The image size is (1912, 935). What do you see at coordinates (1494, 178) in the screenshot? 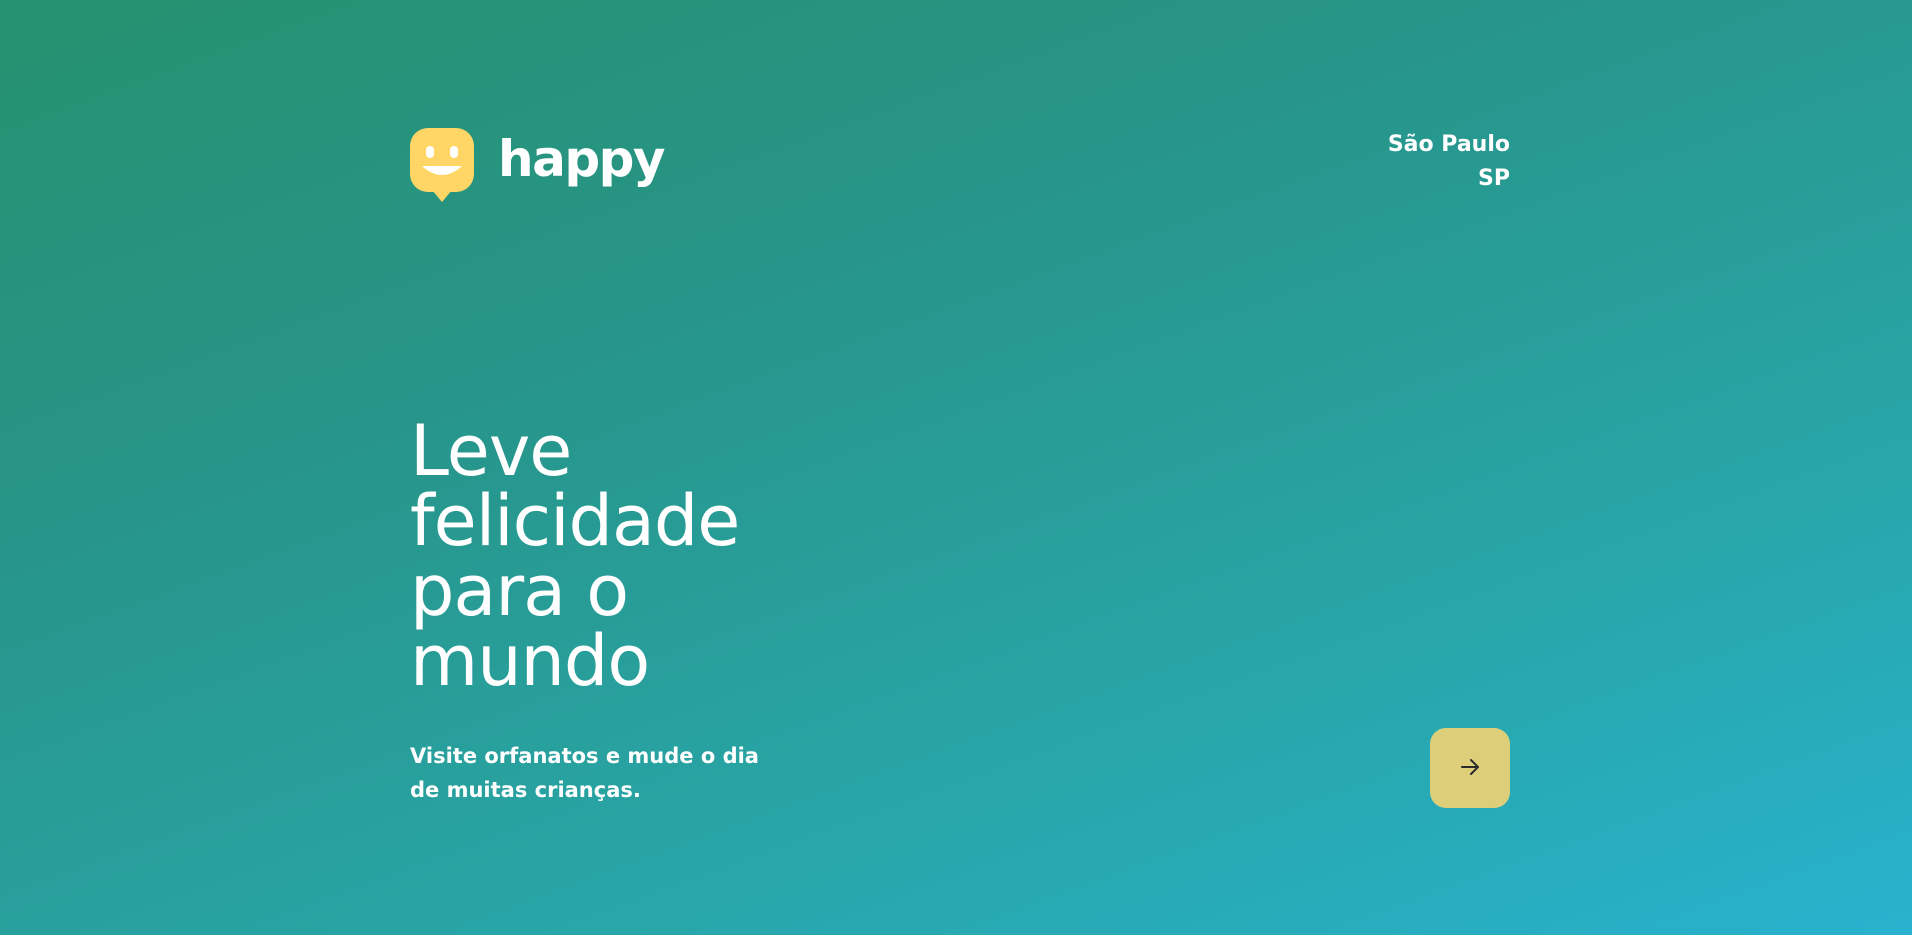
I see `location-state: SP` at bounding box center [1494, 178].